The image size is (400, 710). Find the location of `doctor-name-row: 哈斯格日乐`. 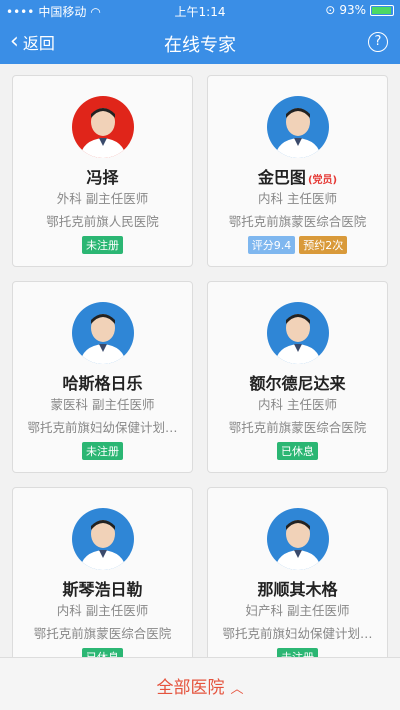

doctor-name-row: 哈斯格日乐 is located at coordinates (102, 381).